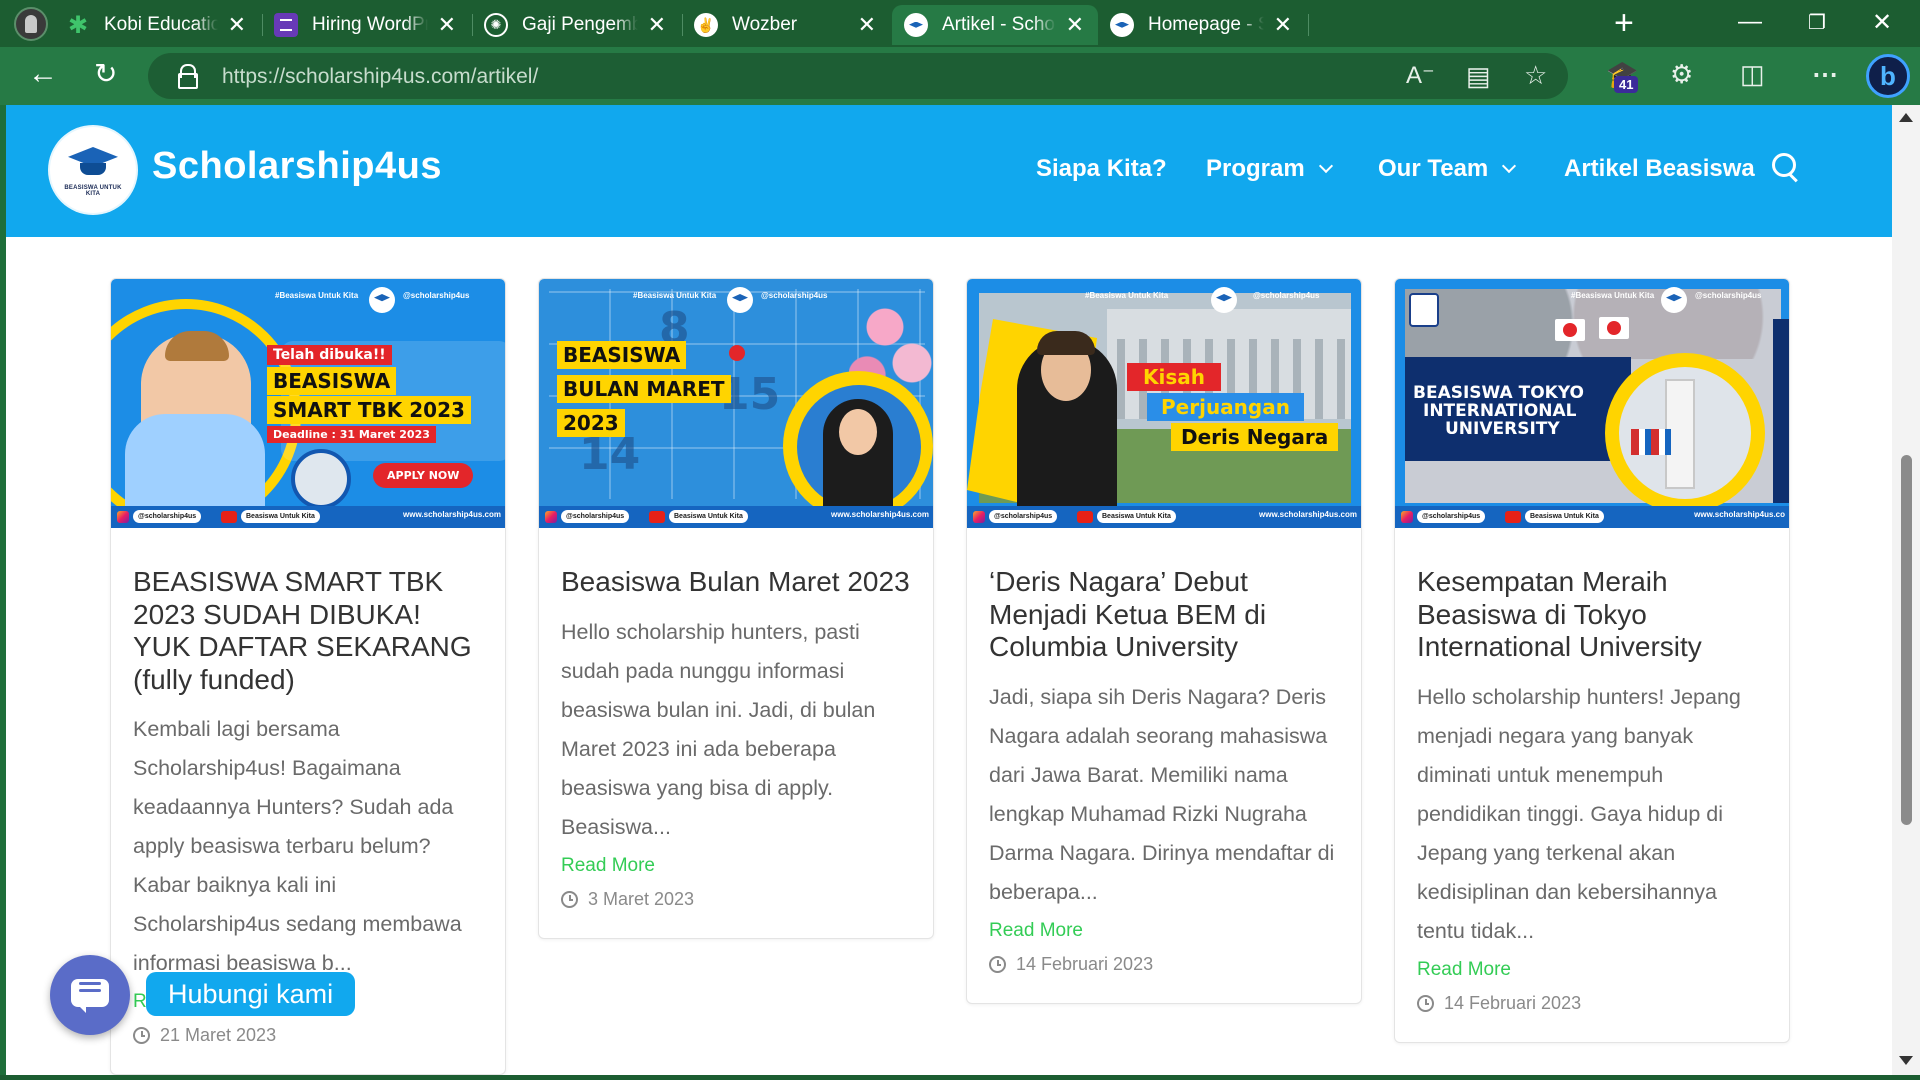 Image resolution: width=1920 pixels, height=1080 pixels. I want to click on chat-bubble-icon, so click(90, 993).